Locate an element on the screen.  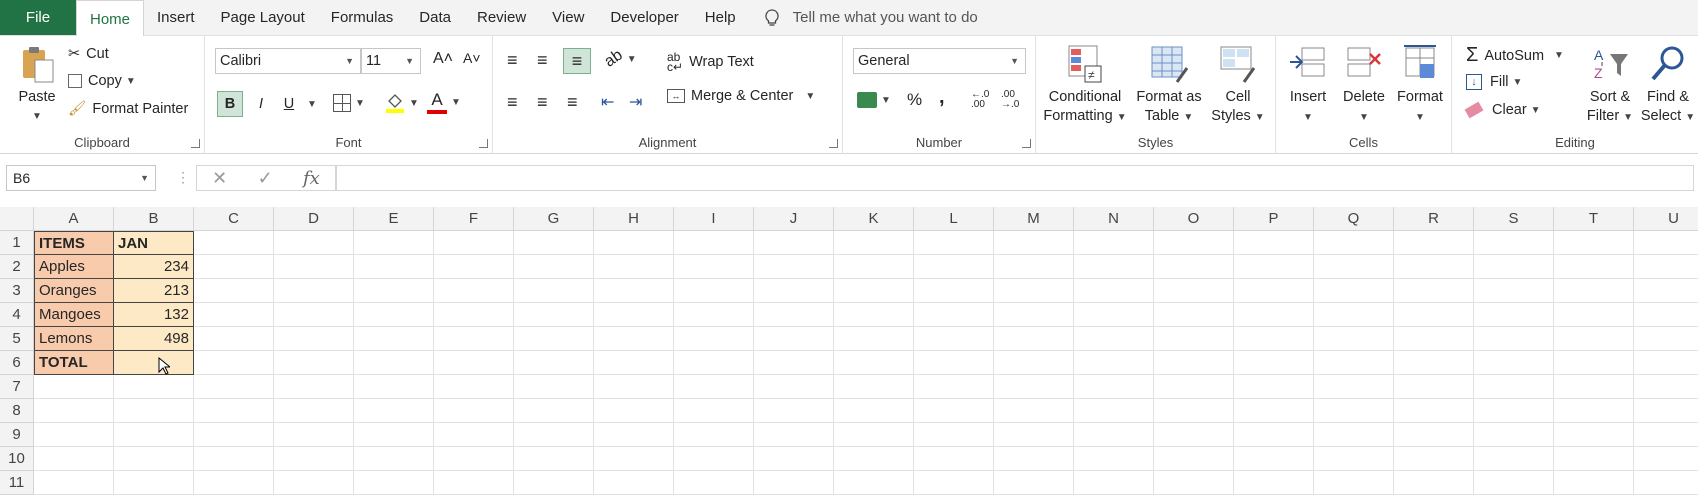
cell-r7 is located at coordinates (1434, 387).